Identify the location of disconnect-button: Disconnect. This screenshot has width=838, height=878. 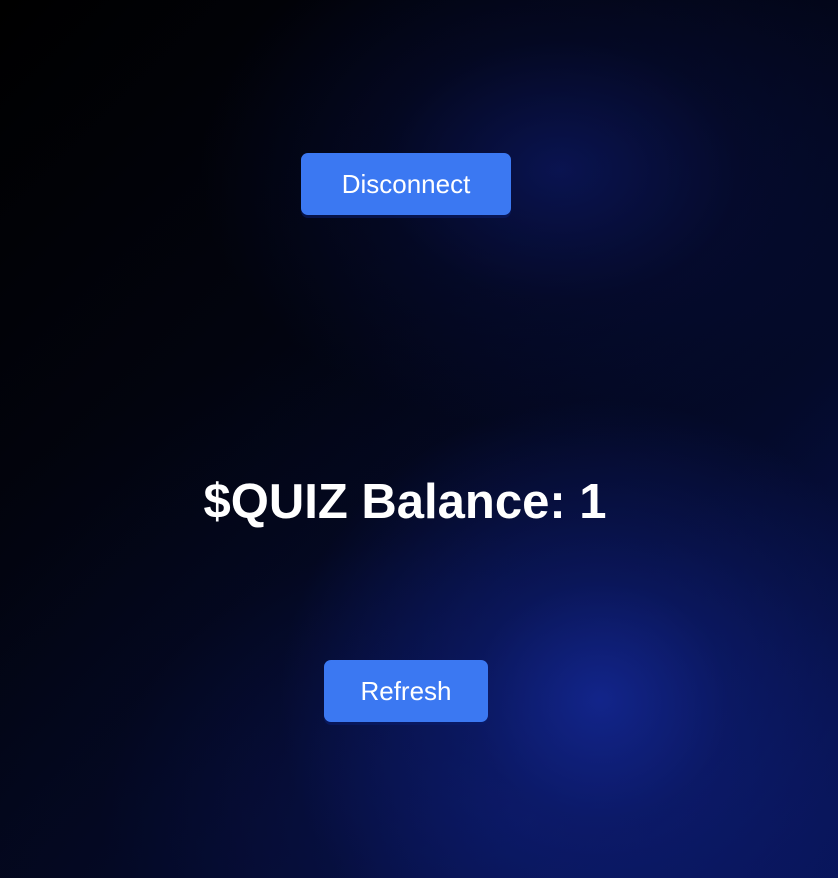
(406, 184).